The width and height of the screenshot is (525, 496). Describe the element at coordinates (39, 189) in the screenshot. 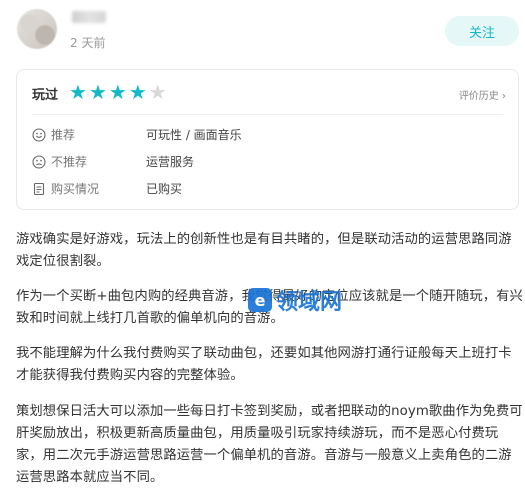

I see `purchase-tag-icon` at that location.